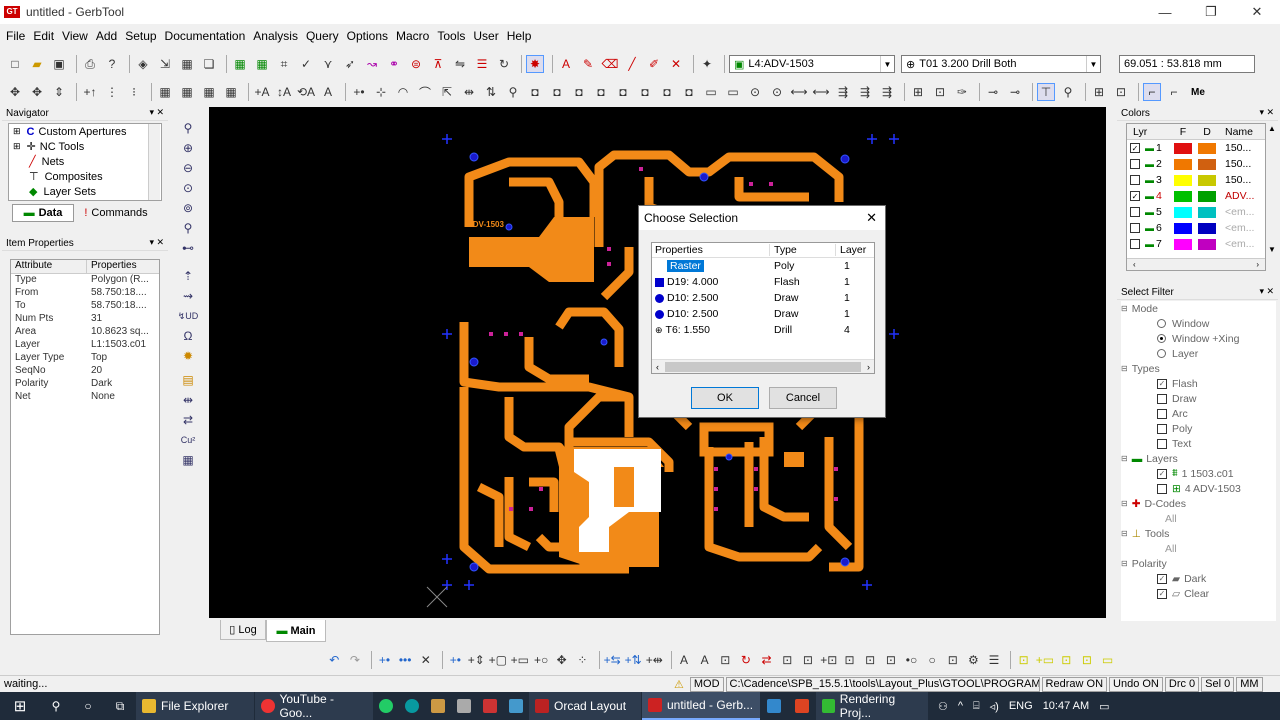  Describe the element at coordinates (87, 131) in the screenshot. I see `nav-item-custom-apertures: ⊞ C Custom Apertures` at that location.